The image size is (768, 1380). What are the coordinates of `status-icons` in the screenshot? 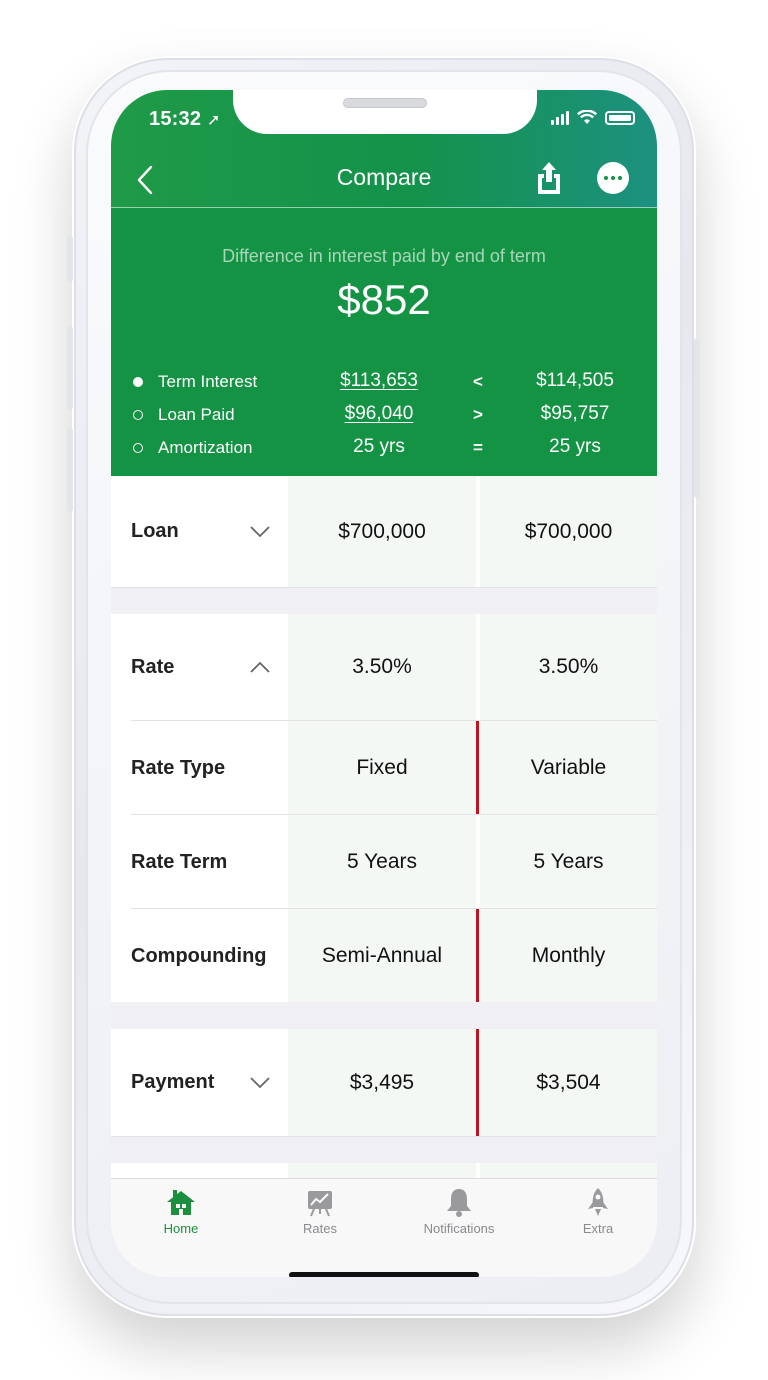 It's located at (593, 117).